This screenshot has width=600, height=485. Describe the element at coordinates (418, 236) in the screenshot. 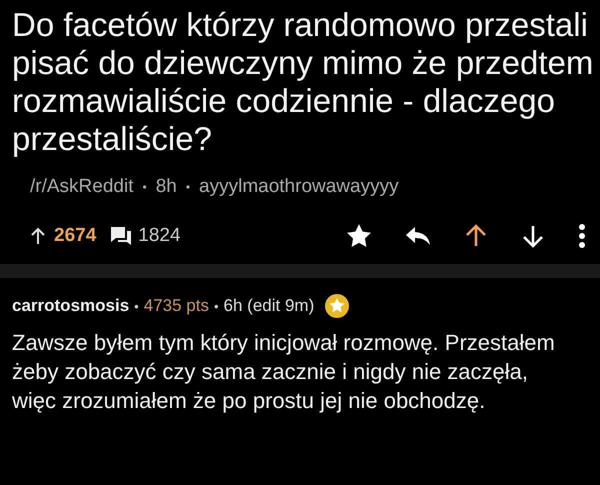

I see `reply-icon` at that location.